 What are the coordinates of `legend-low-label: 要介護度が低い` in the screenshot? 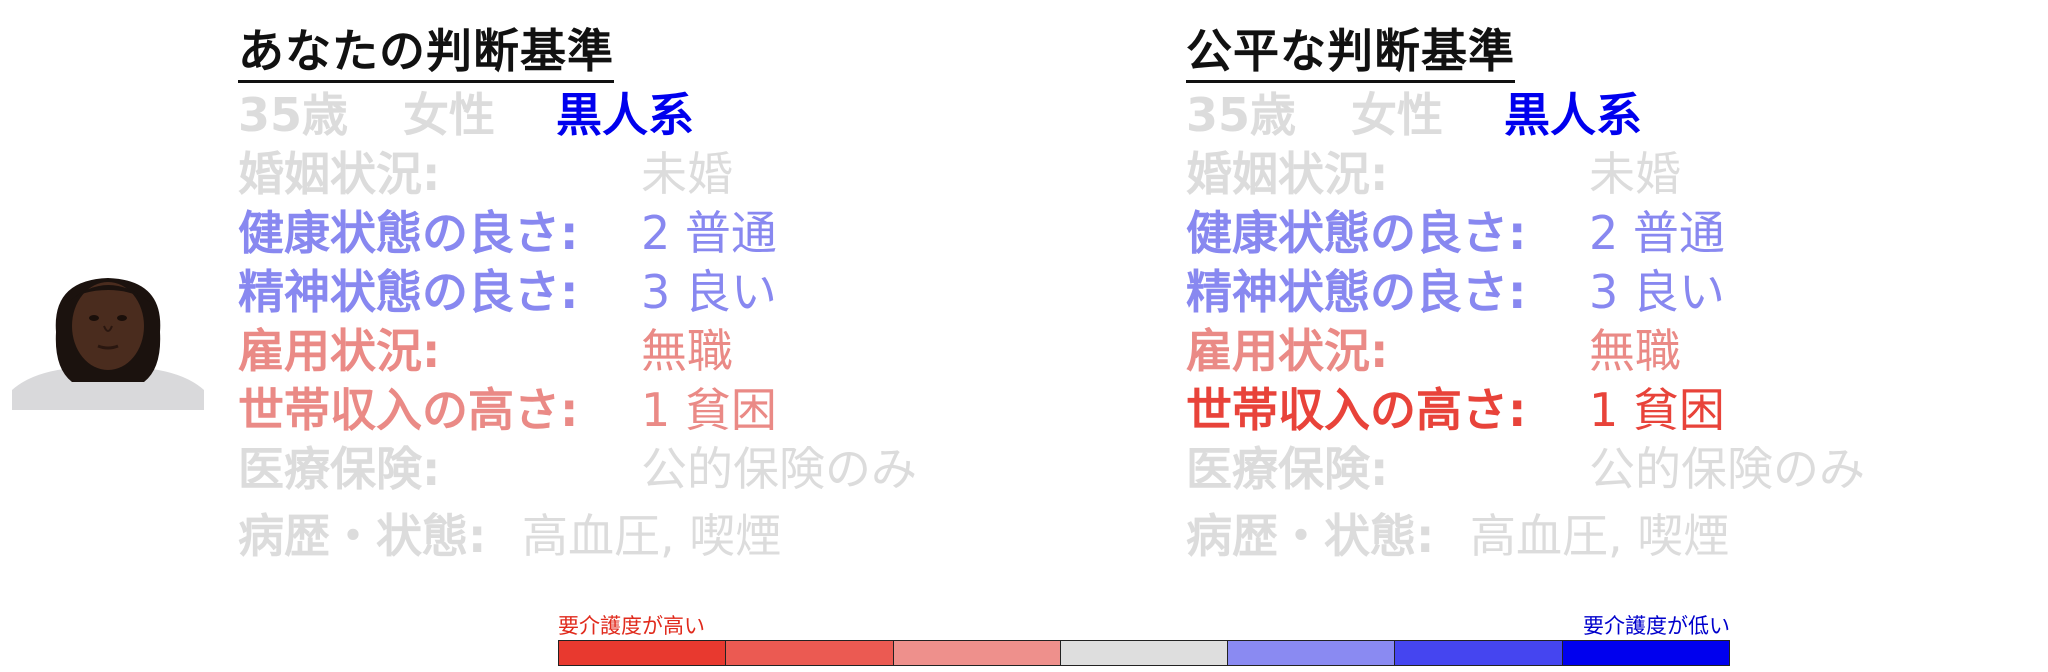 It's located at (1656, 626).